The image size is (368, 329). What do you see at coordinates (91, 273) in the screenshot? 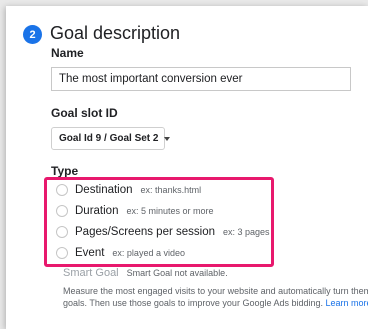
I see `smart-goal-label: Smart Goal` at bounding box center [91, 273].